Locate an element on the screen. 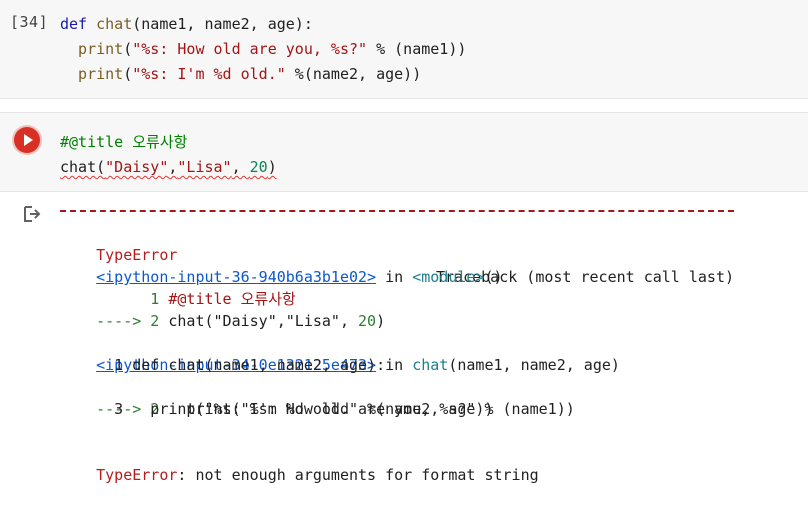 The height and width of the screenshot is (508, 808). cell1-line2-token-2: "%s: I'm %d old." is located at coordinates (209, 74).